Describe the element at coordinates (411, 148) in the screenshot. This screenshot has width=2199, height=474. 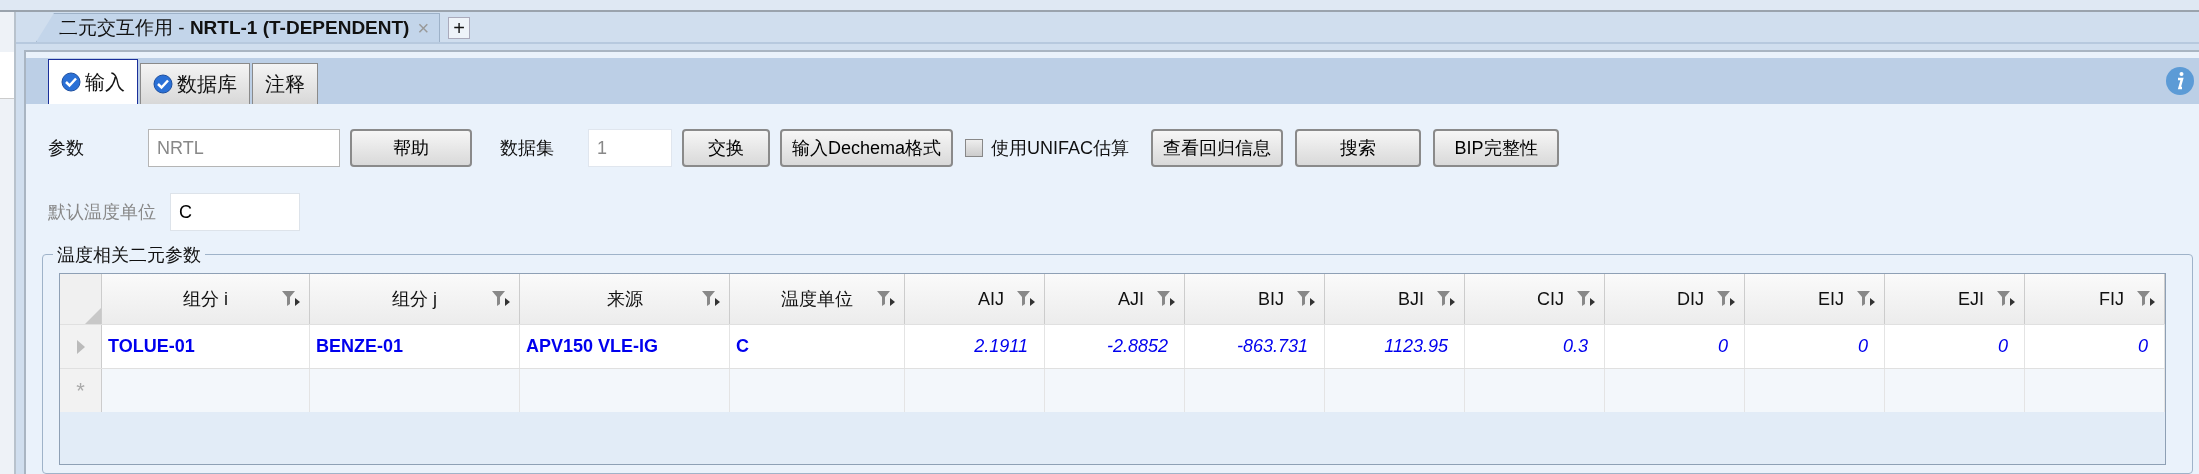
I see `help-button: 帮助` at that location.